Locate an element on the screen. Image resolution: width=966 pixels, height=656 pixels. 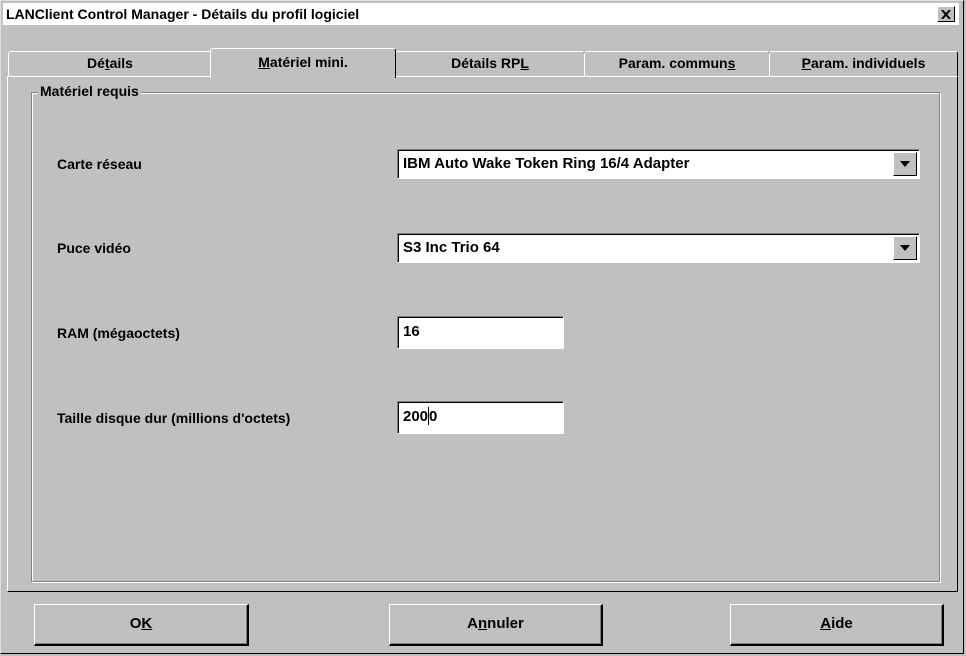
network-card-label: Carte réseau is located at coordinates (99, 164).